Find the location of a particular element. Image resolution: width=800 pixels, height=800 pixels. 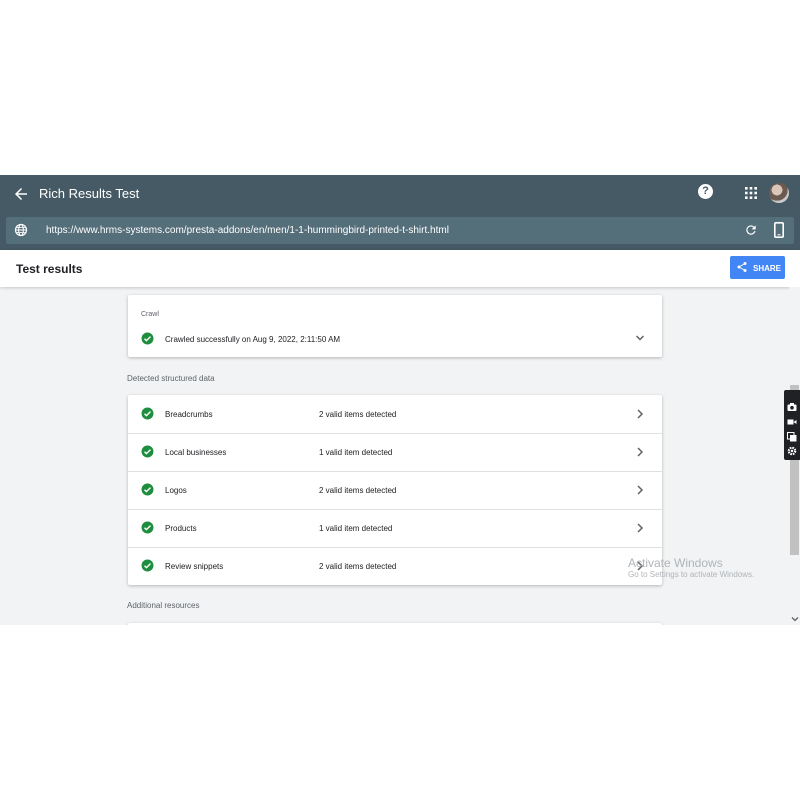

camera-icon is located at coordinates (792, 407).